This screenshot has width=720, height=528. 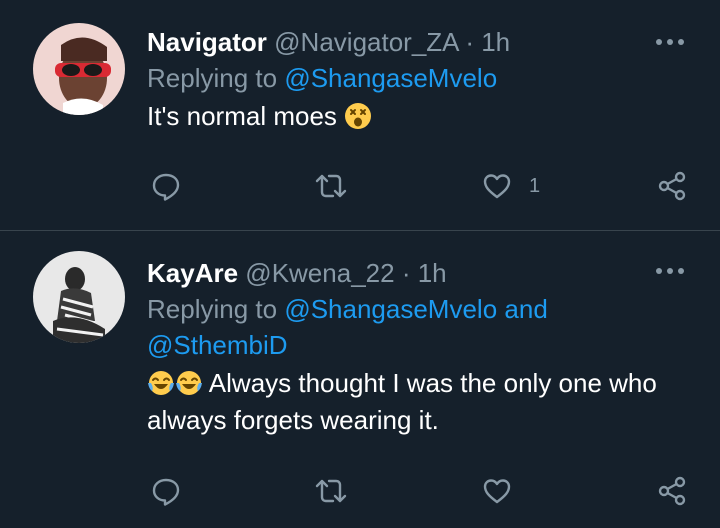 I want to click on display-name: Navigator, so click(x=207, y=42).